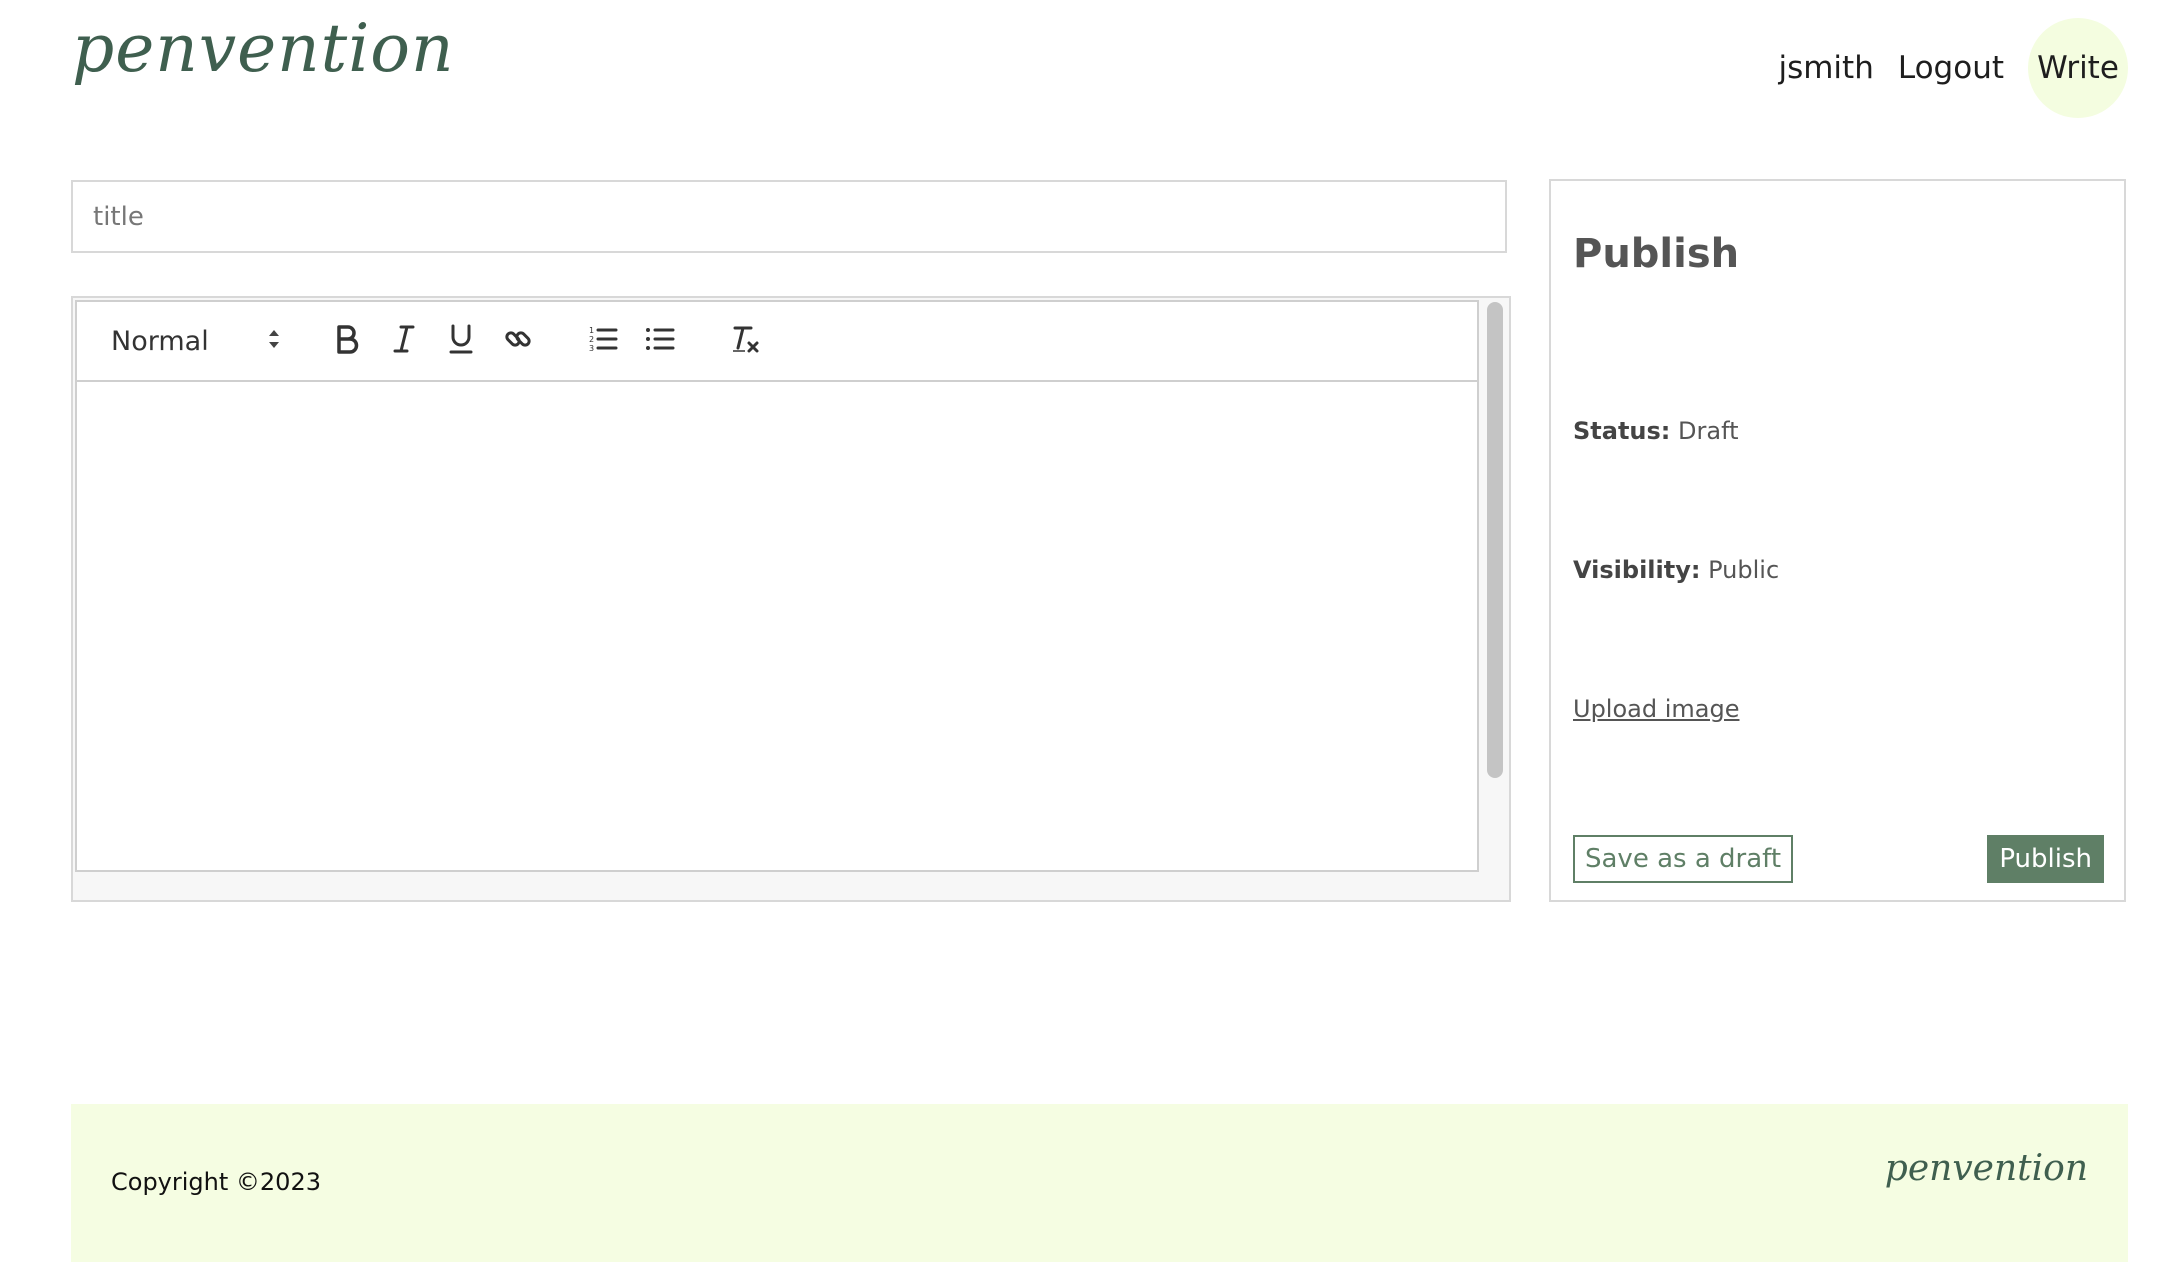 Image resolution: width=2184 pixels, height=1270 pixels. I want to click on editor-toolbar: Normal 1 2 3, so click(777, 342).